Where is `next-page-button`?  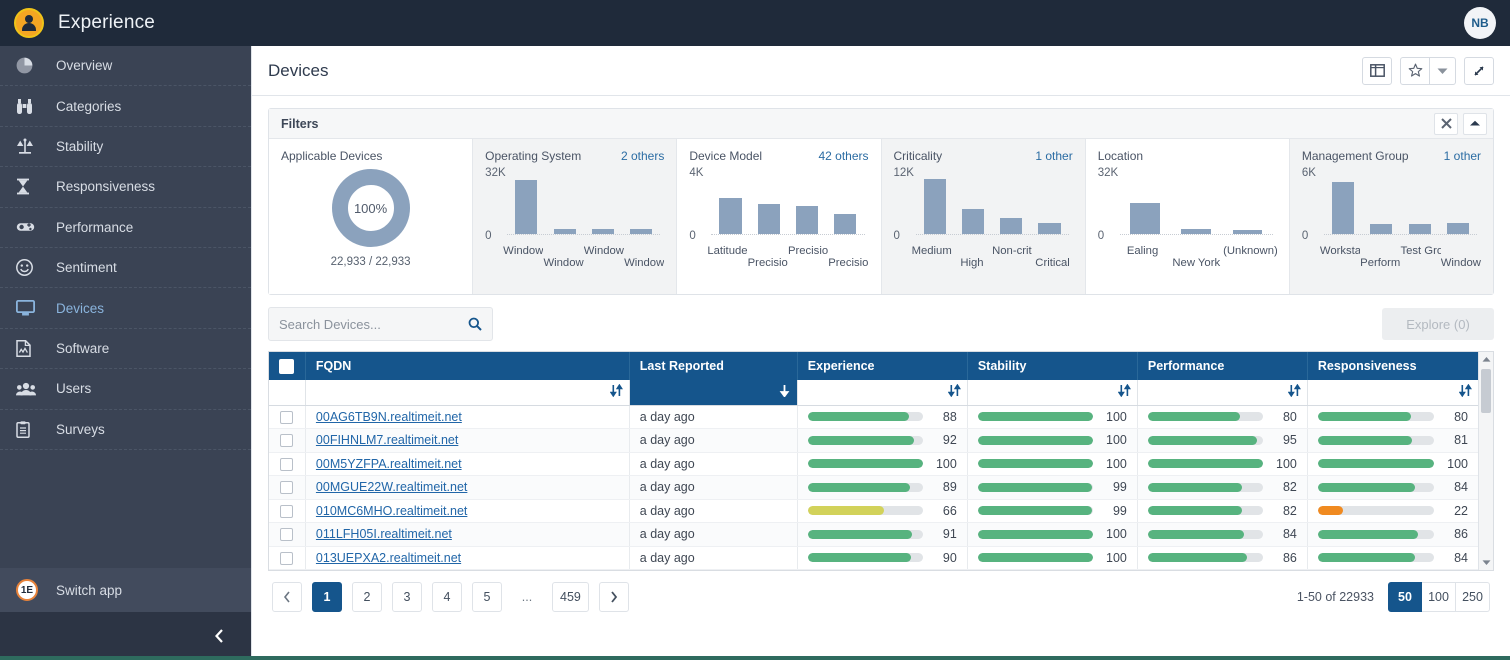
next-page-button is located at coordinates (613, 597).